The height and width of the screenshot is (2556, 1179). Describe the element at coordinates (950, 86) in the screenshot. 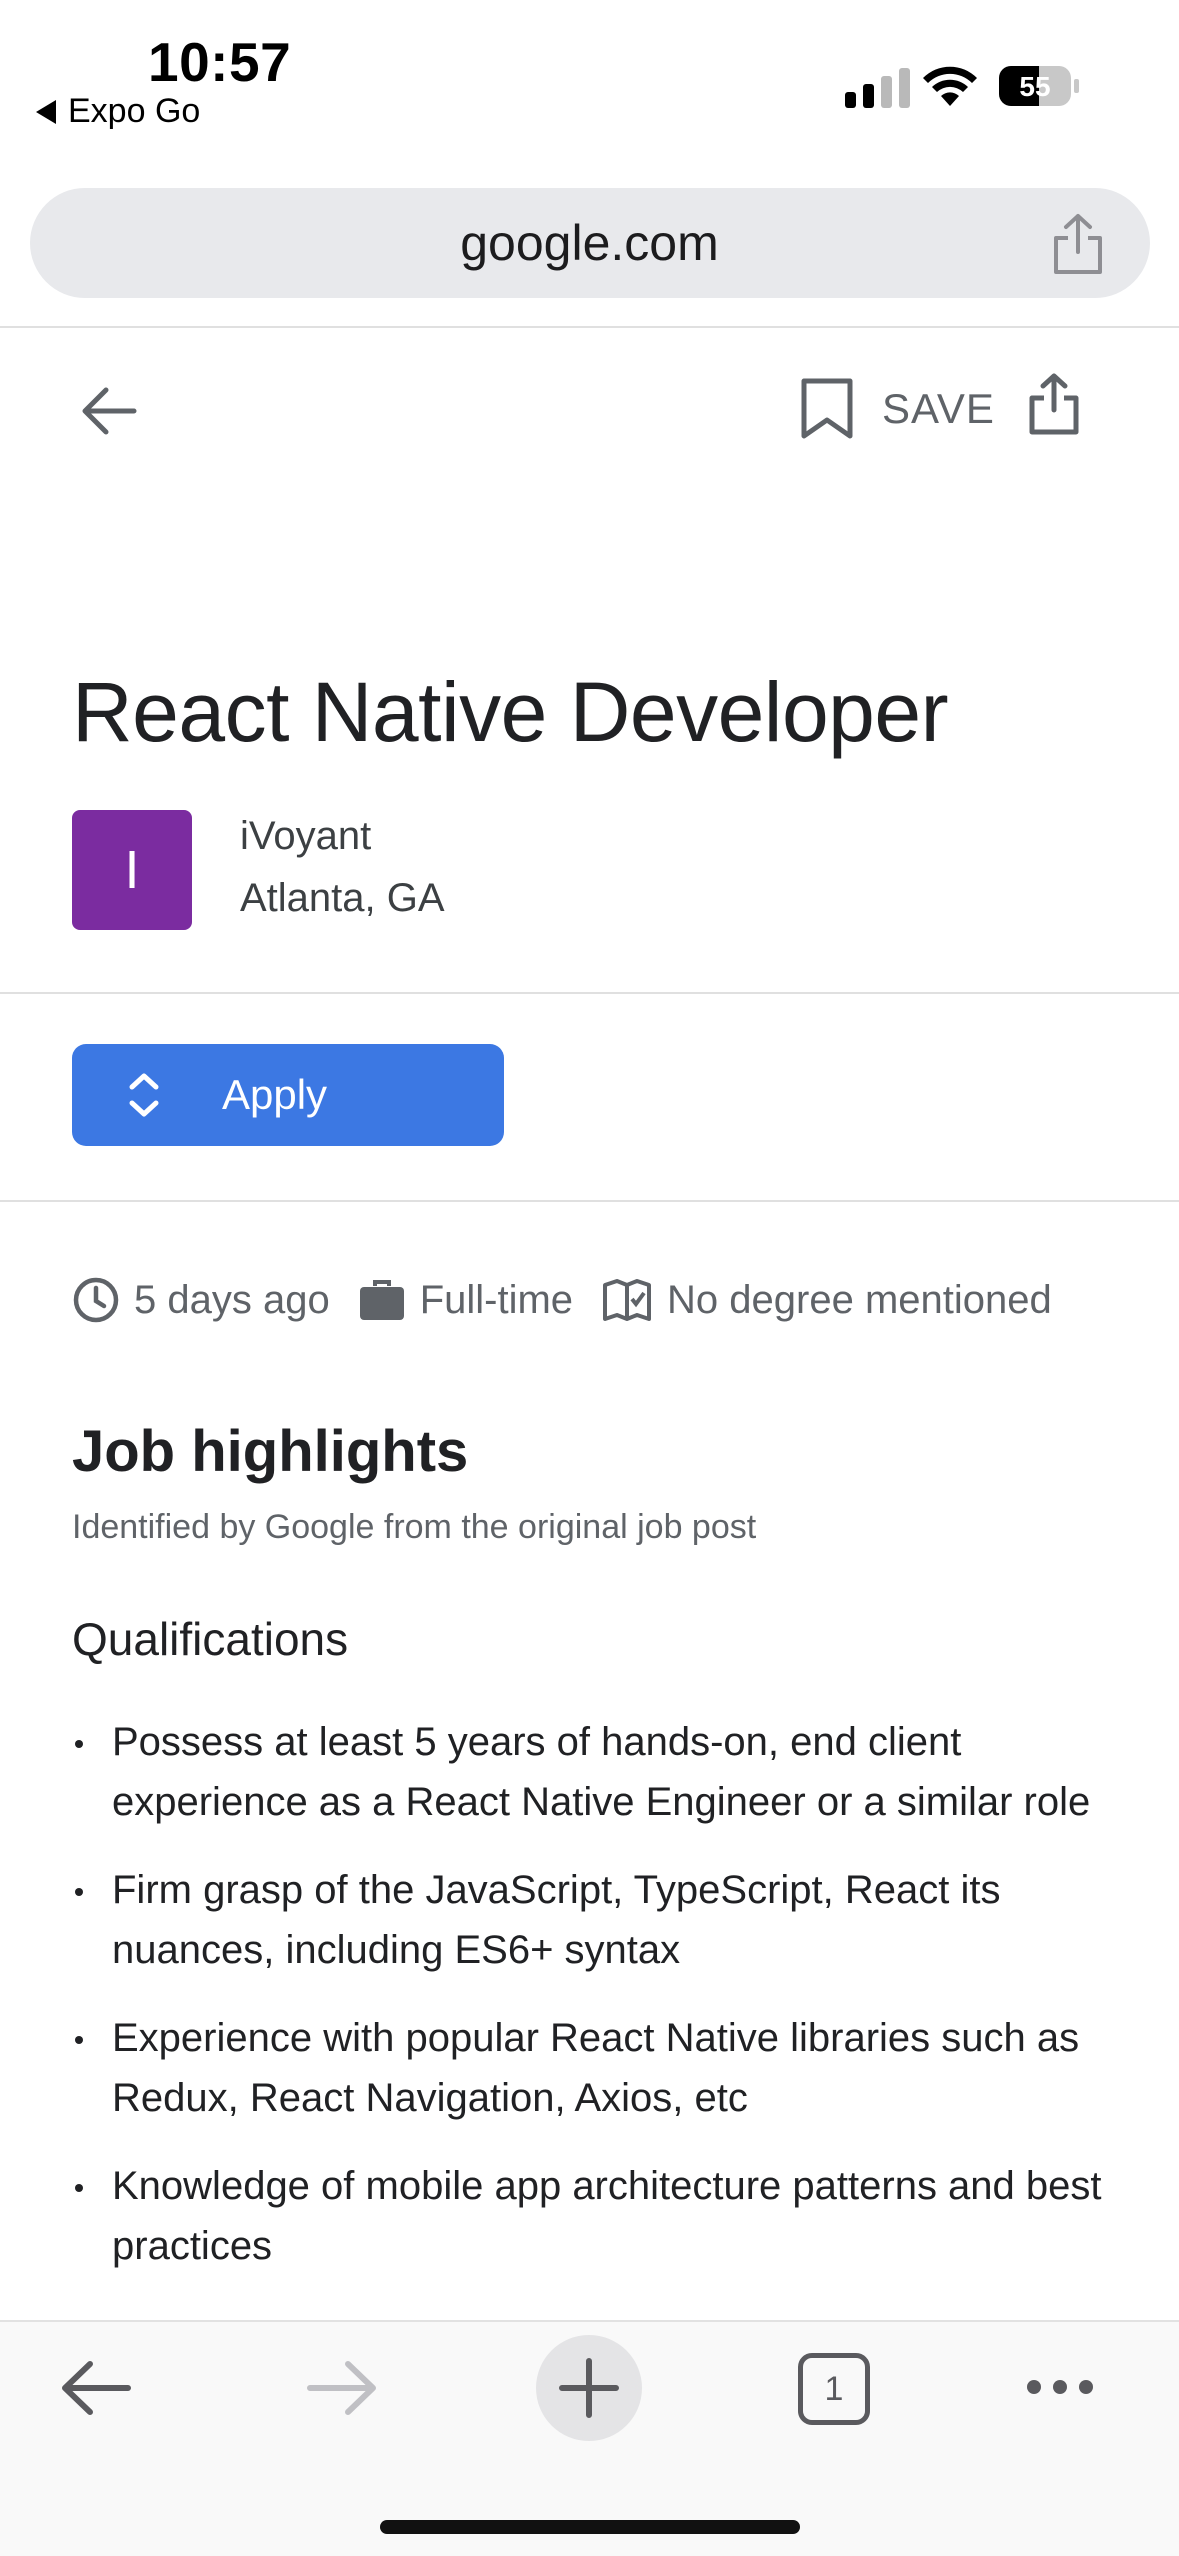

I see `wifi-icon` at that location.